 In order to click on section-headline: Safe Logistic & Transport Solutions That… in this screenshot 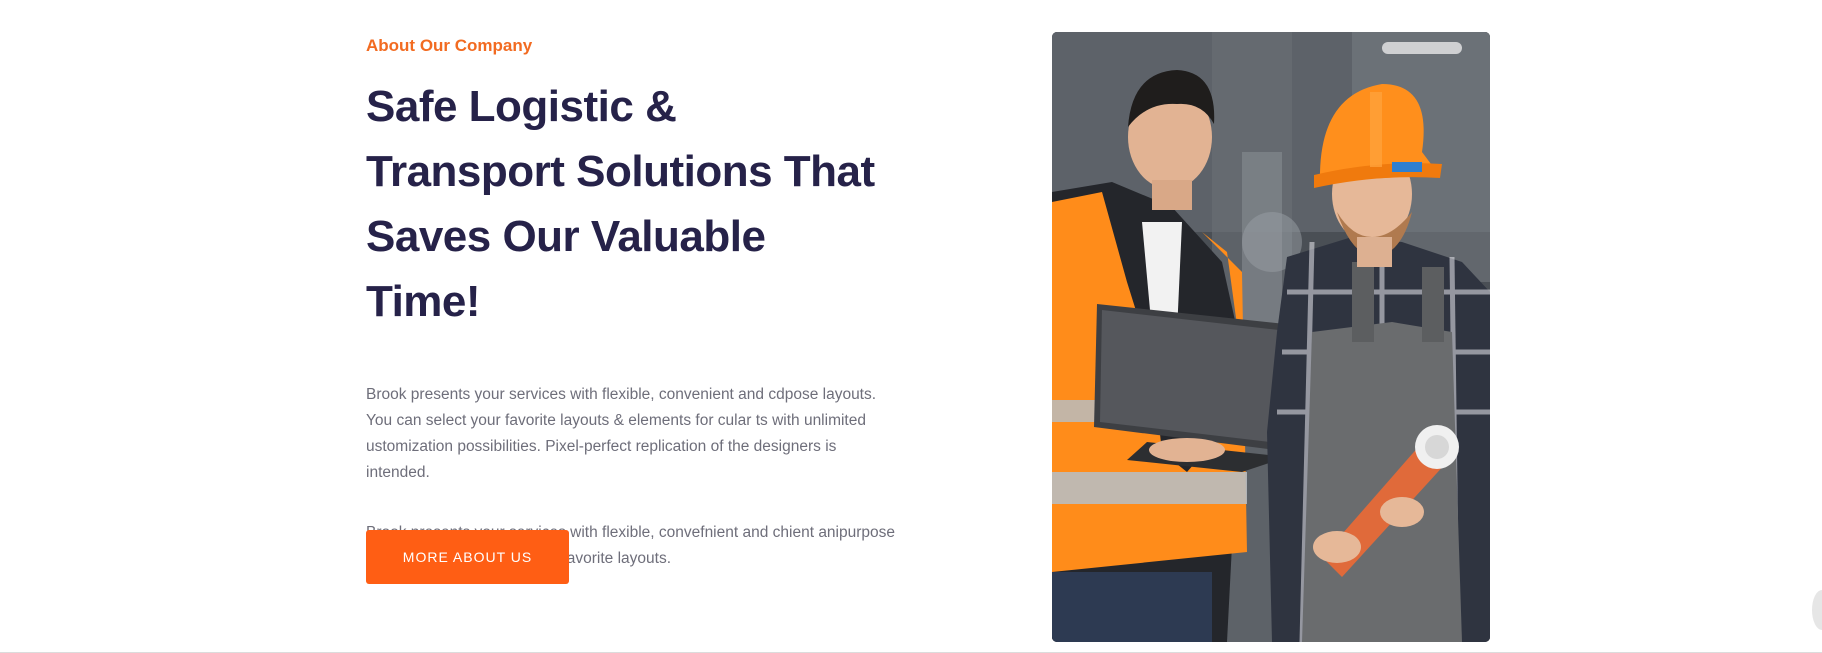, I will do `click(620, 204)`.